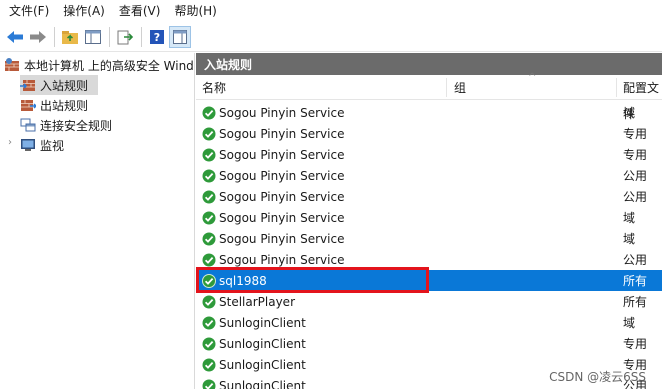  Describe the element at coordinates (28, 105) in the screenshot. I see `outbound-rules-icon` at that location.